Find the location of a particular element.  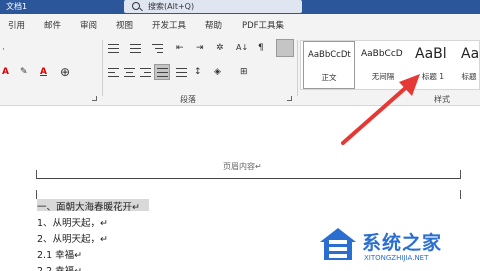

watermark-url: XITONGZHIJIA.NET is located at coordinates (396, 258).